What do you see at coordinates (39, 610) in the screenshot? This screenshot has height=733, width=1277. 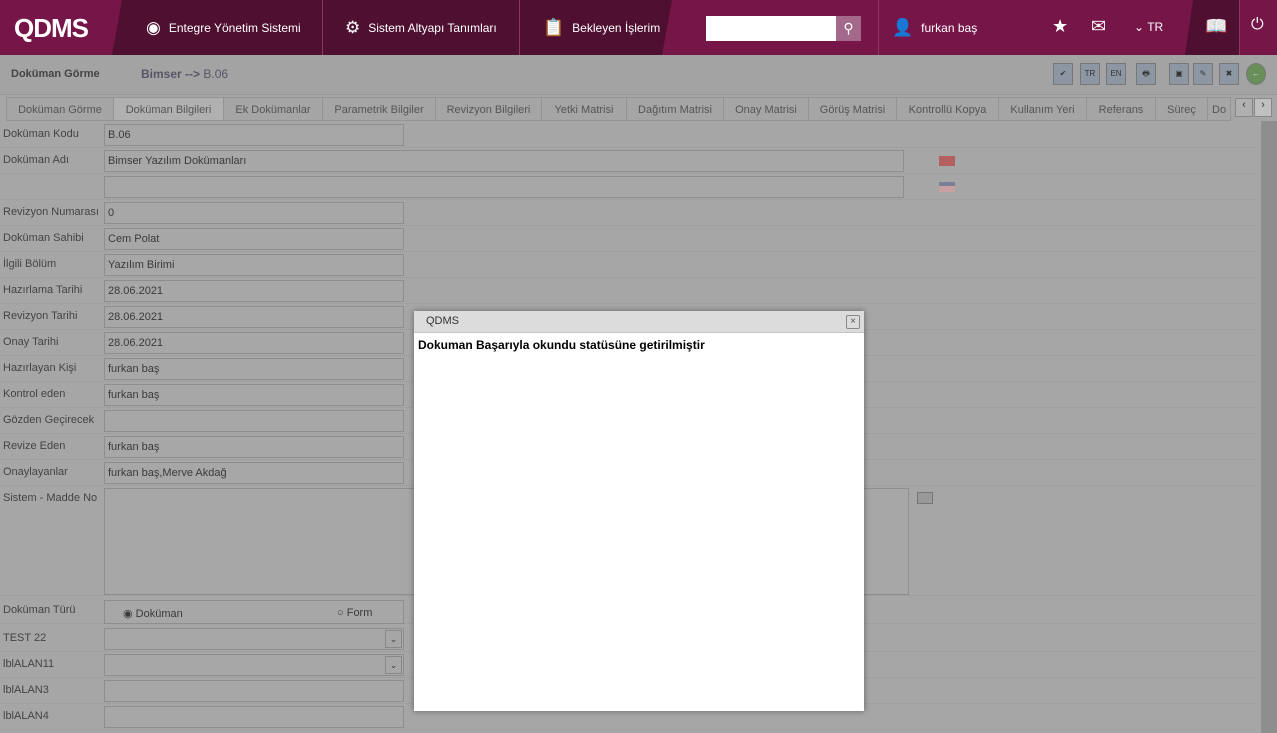 I see `field-label: Doküman Türü` at bounding box center [39, 610].